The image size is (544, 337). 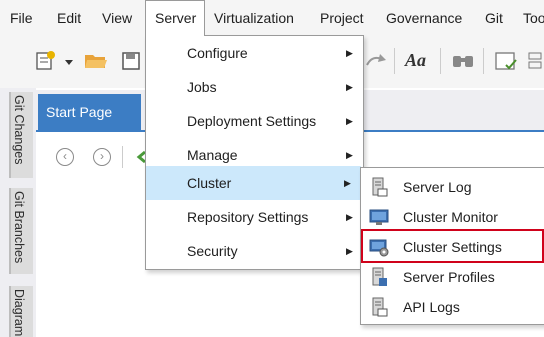 I want to click on submenu-item-label: Server Log, so click(x=437, y=187).